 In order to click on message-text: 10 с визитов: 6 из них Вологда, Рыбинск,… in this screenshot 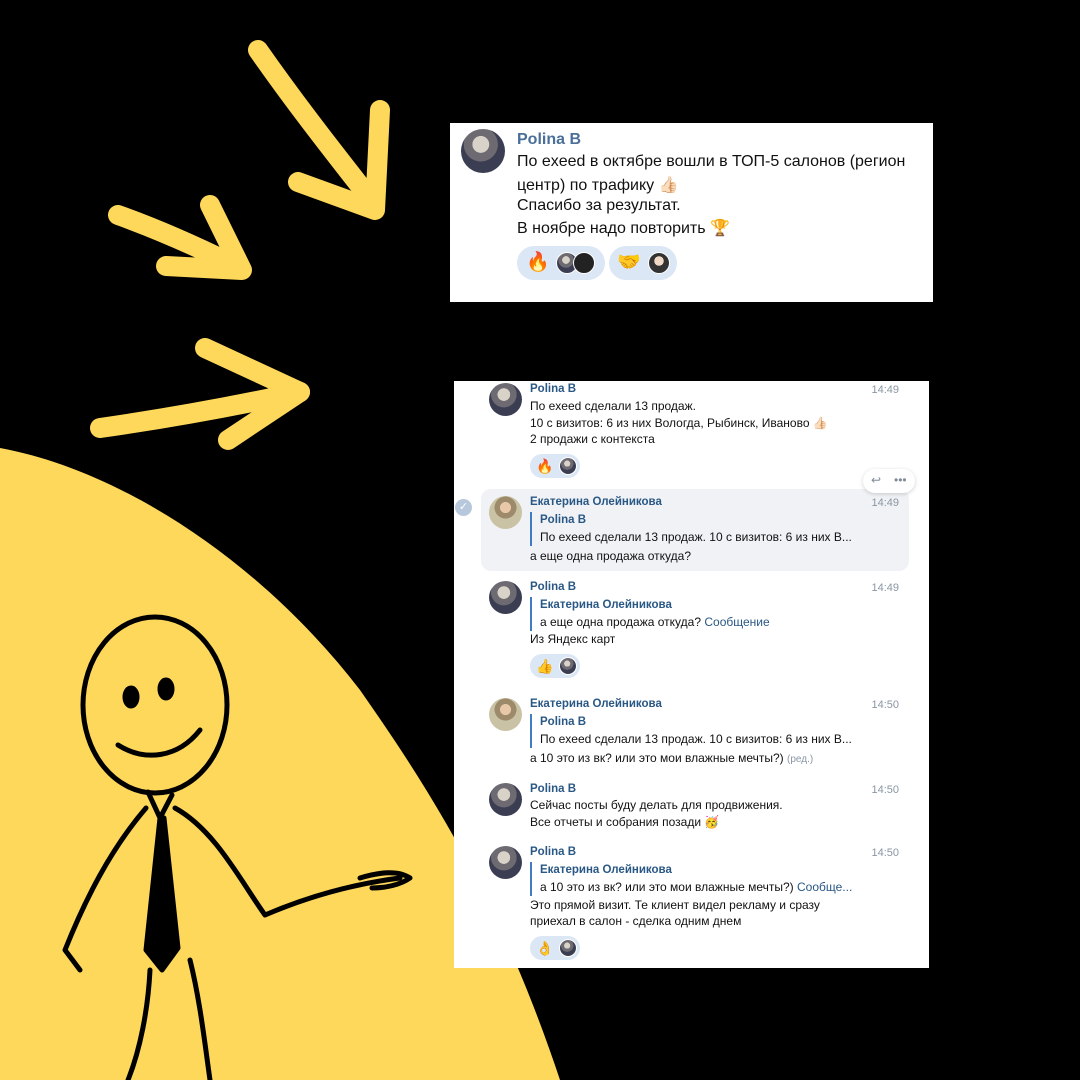, I will do `click(679, 423)`.